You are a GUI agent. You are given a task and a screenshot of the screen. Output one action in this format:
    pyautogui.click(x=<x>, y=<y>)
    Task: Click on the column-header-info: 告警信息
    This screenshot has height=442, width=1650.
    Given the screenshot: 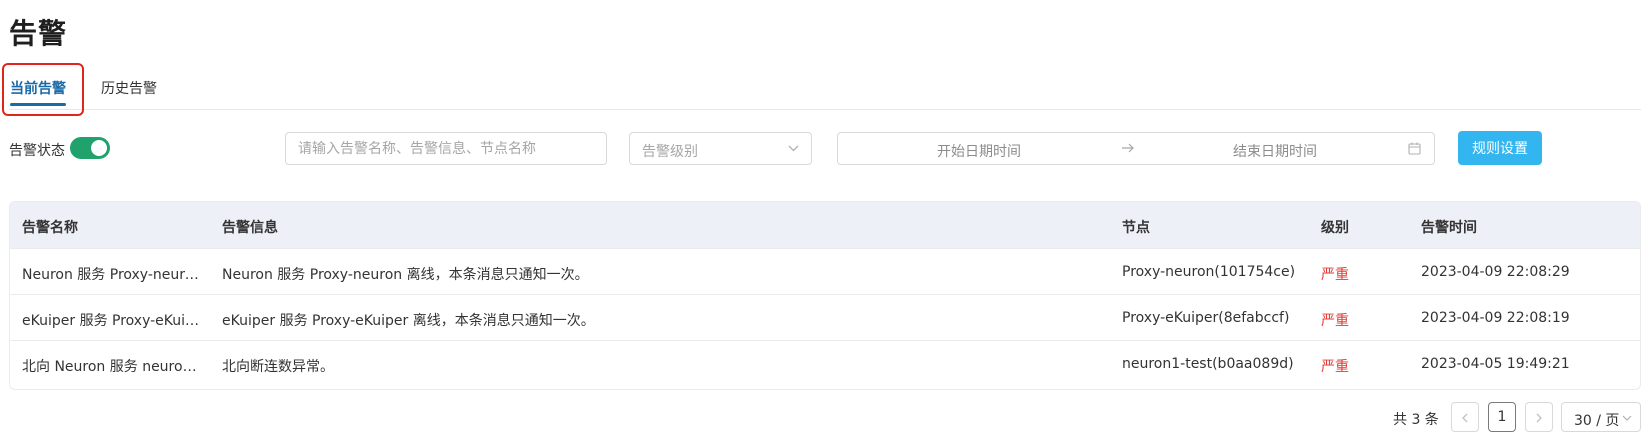 What is the action you would take?
    pyautogui.click(x=250, y=228)
    